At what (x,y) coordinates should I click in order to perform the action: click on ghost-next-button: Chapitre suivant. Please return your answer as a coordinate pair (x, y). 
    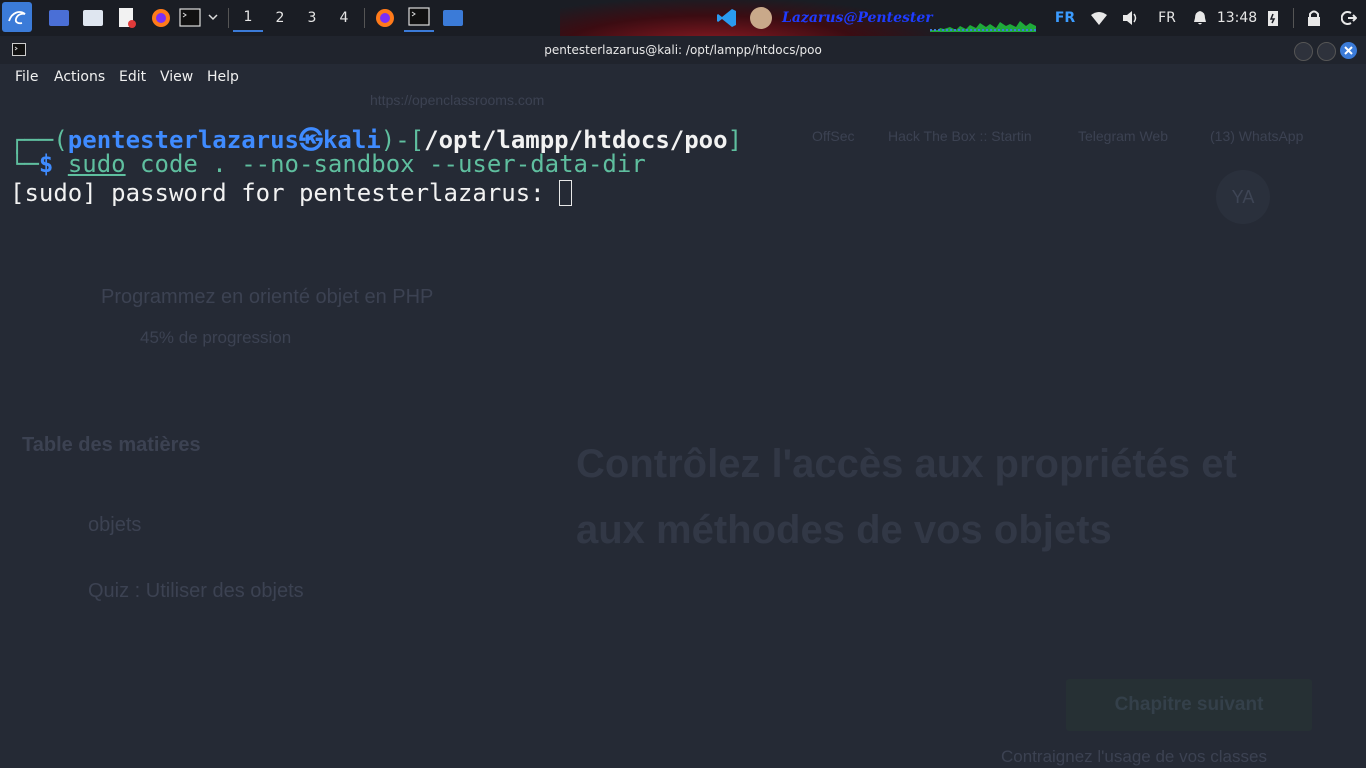
    Looking at the image, I should click on (1189, 705).